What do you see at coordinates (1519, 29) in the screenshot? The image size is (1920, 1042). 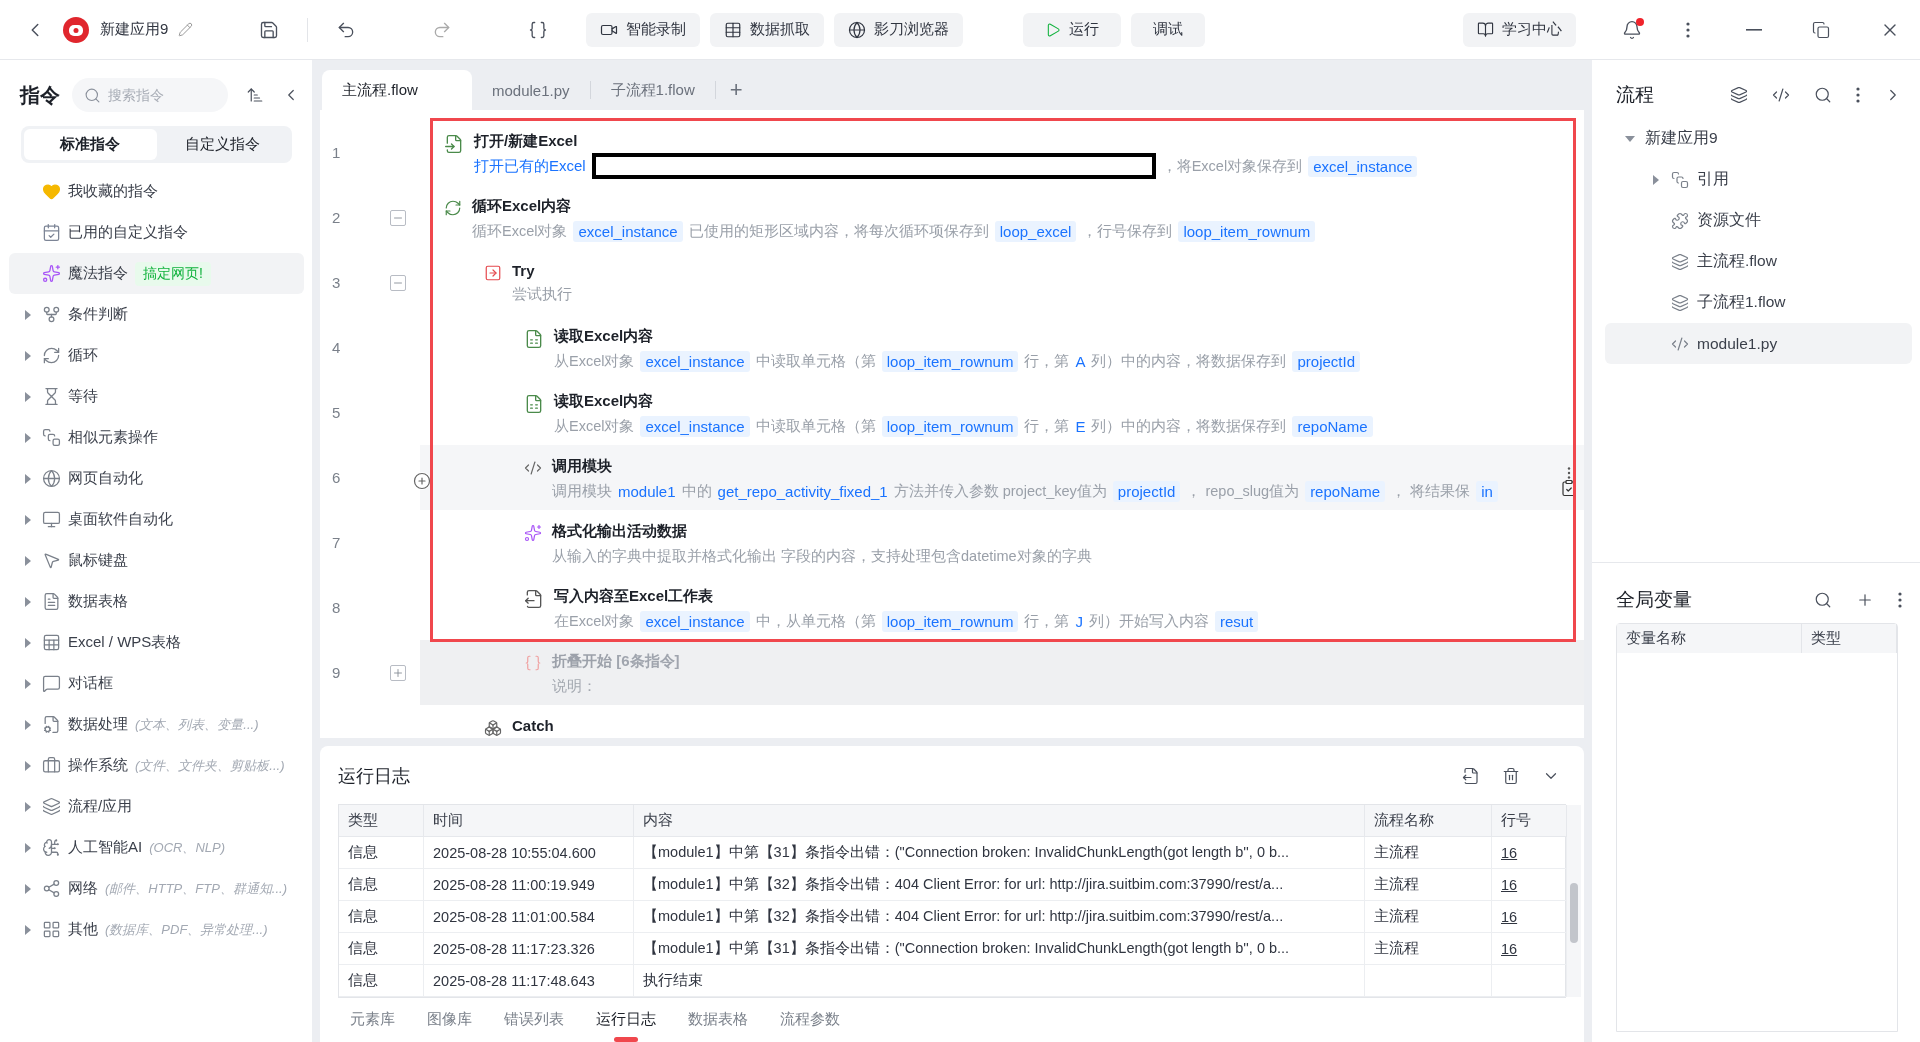 I see `learning-center-button: 学习中心` at bounding box center [1519, 29].